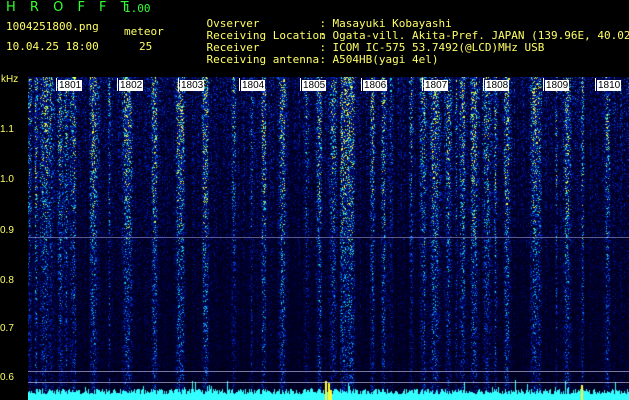 The image size is (629, 400). I want to click on x-tick-label: 1807, so click(436, 85).